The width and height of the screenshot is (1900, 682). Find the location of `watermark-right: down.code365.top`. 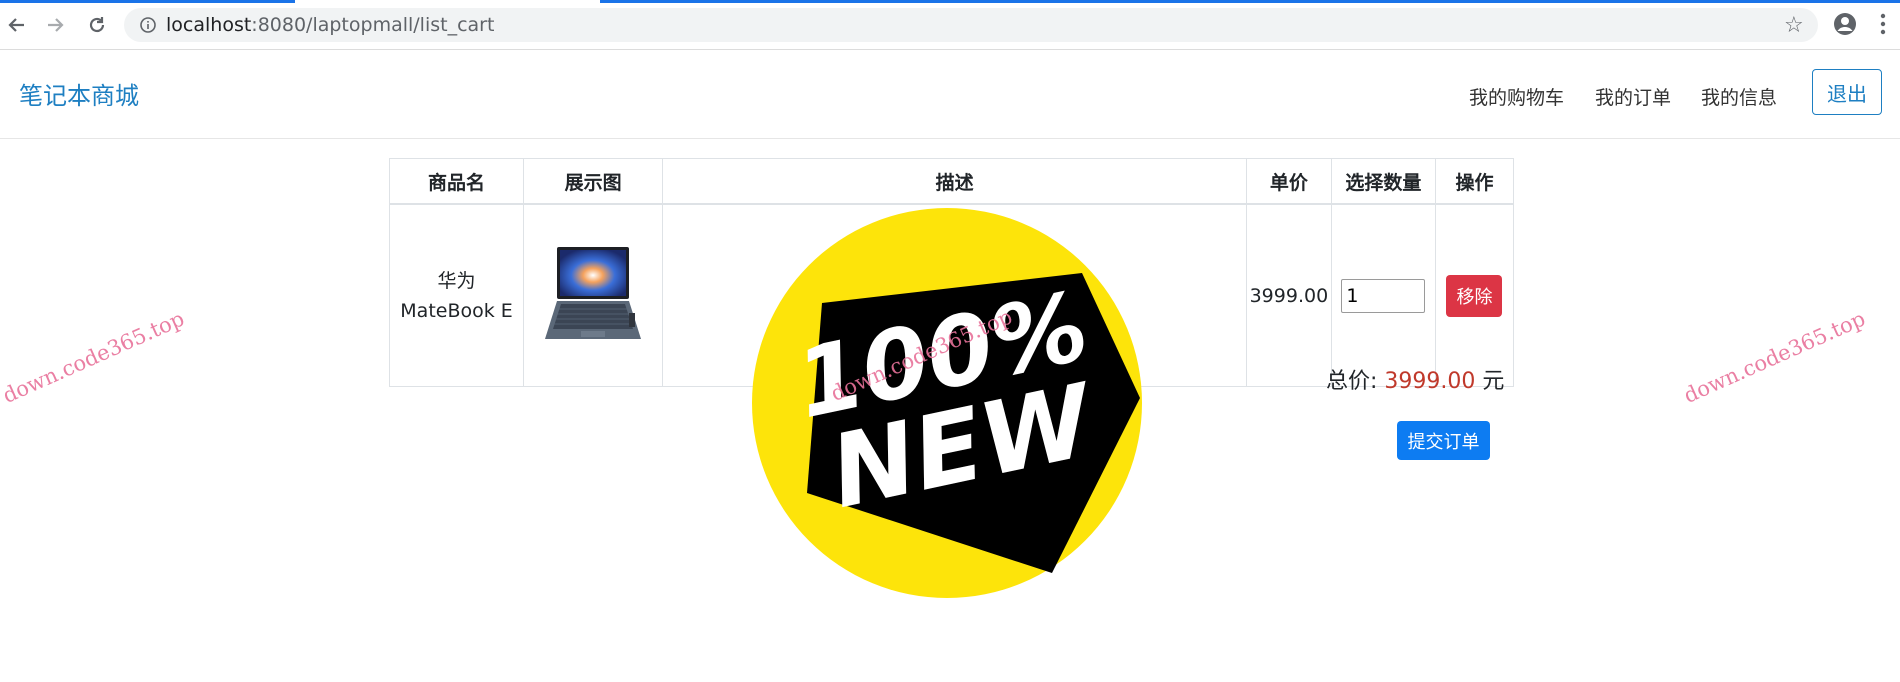

watermark-right: down.code365.top is located at coordinates (1774, 357).